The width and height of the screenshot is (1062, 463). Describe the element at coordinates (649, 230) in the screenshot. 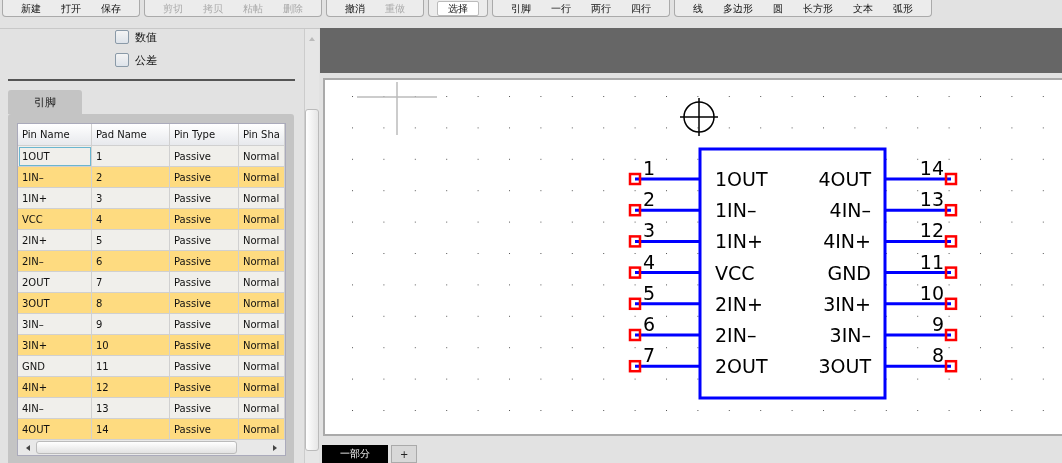

I see `pin-number: 3` at that location.